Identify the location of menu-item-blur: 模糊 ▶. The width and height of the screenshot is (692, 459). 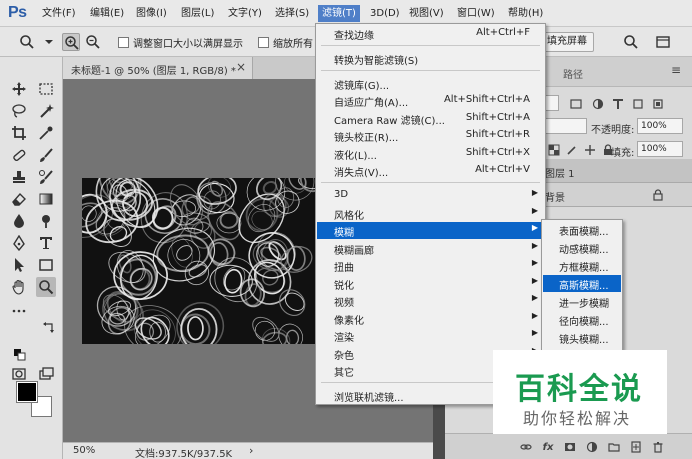
(430, 230).